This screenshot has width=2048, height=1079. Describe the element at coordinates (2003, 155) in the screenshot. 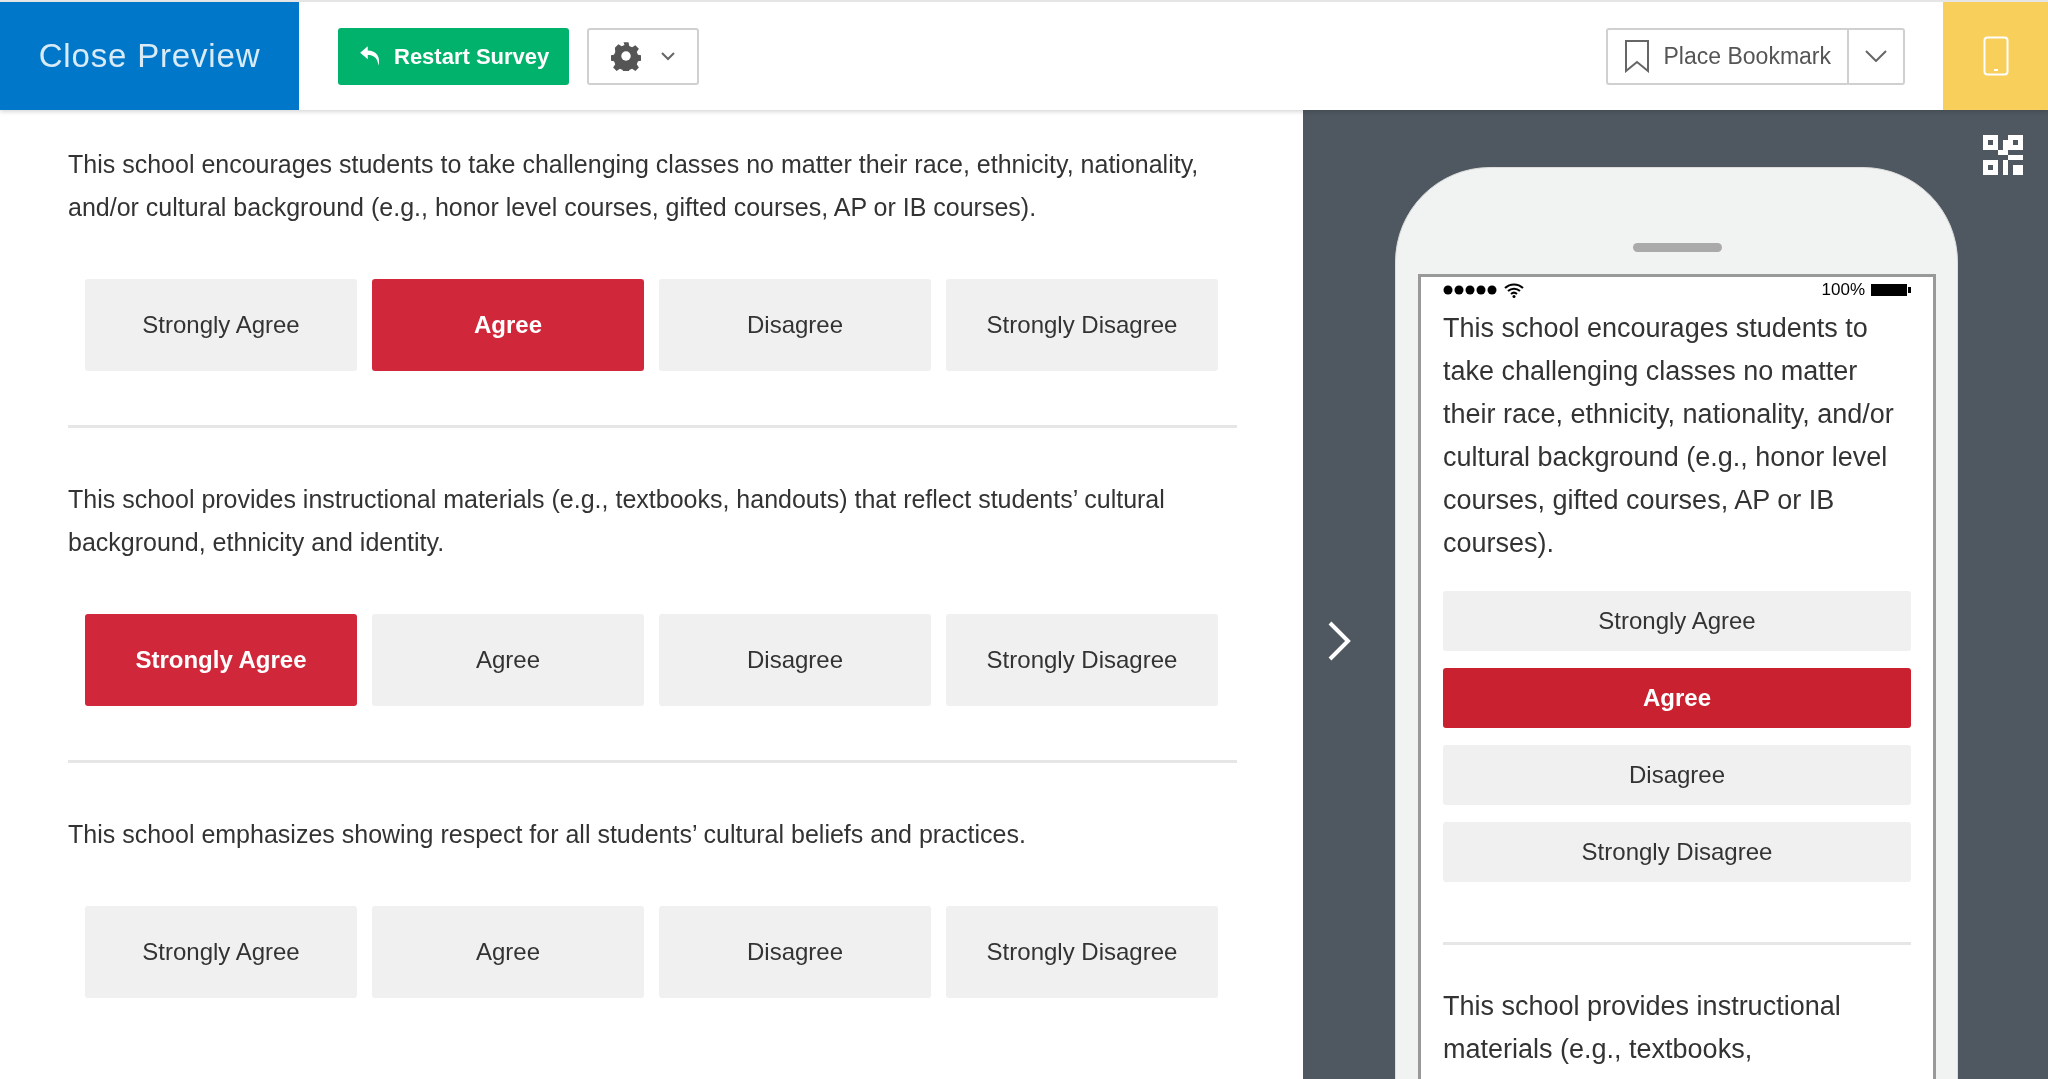

I see `qr-code-icon` at that location.